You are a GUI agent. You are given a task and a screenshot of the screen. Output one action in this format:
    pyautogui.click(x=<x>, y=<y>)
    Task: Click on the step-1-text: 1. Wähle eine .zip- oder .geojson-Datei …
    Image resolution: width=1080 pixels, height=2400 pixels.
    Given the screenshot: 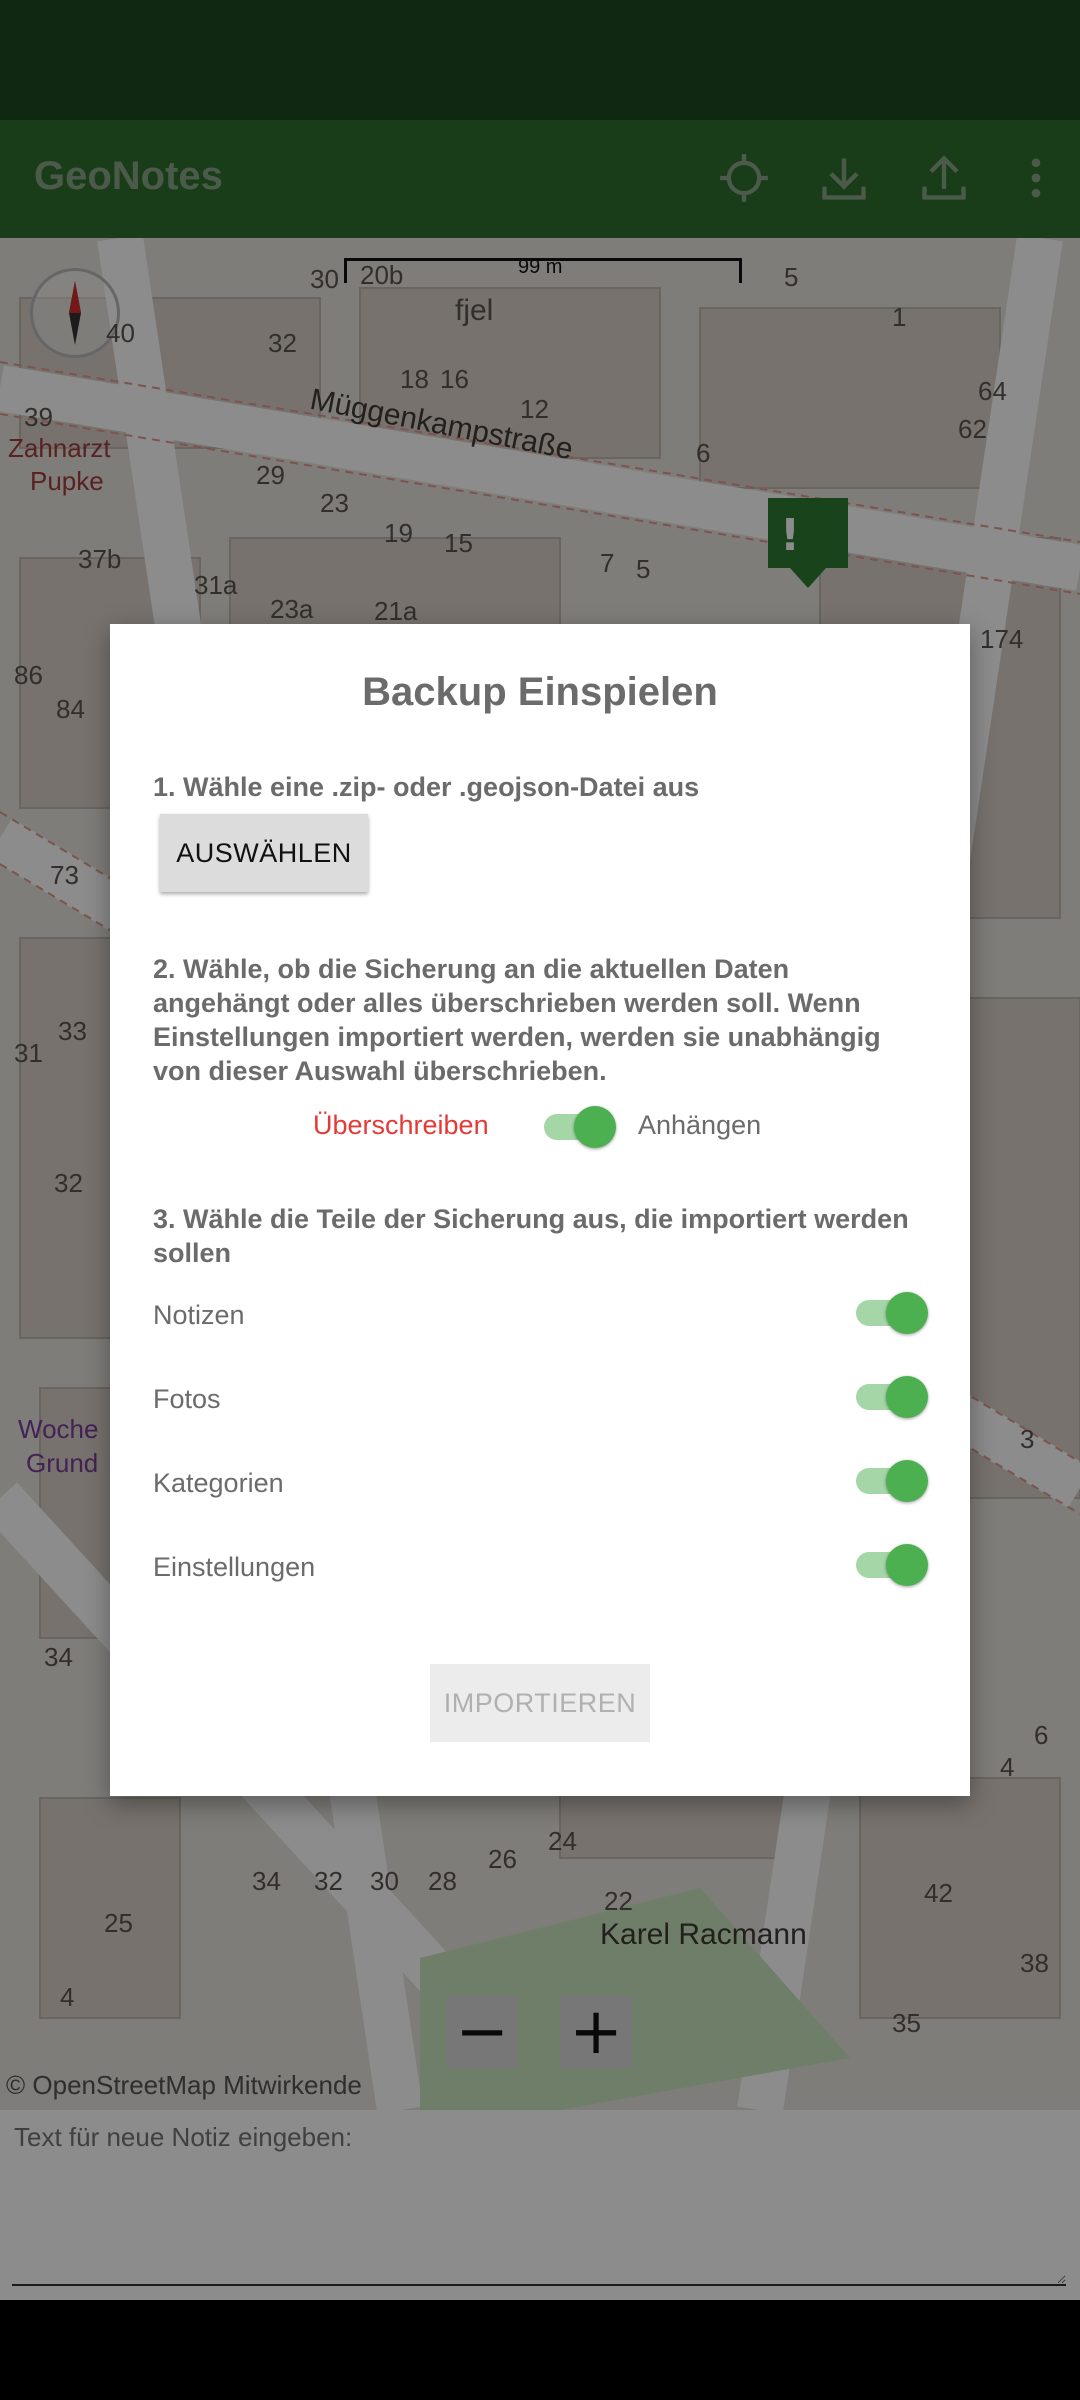 What is the action you would take?
    pyautogui.click(x=426, y=787)
    